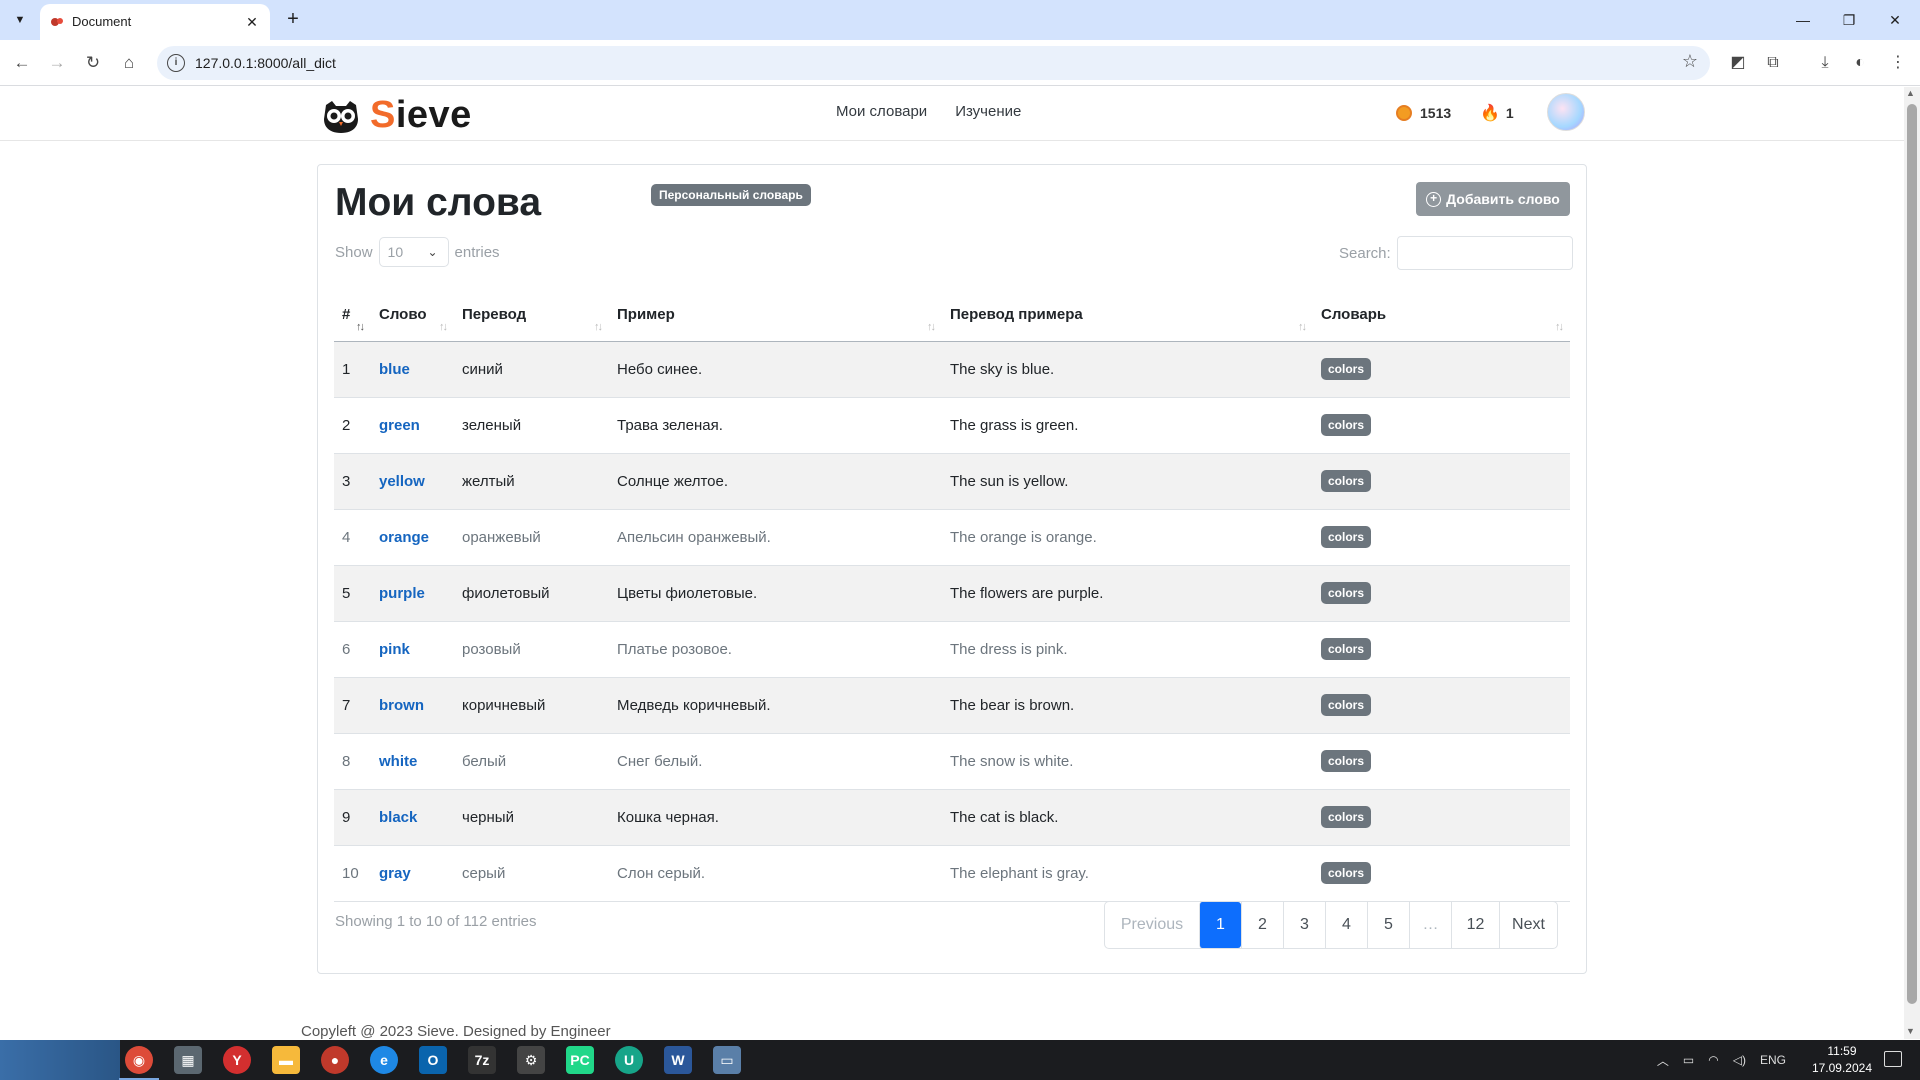  I want to click on window-taskbar-icon: ▭, so click(727, 1060).